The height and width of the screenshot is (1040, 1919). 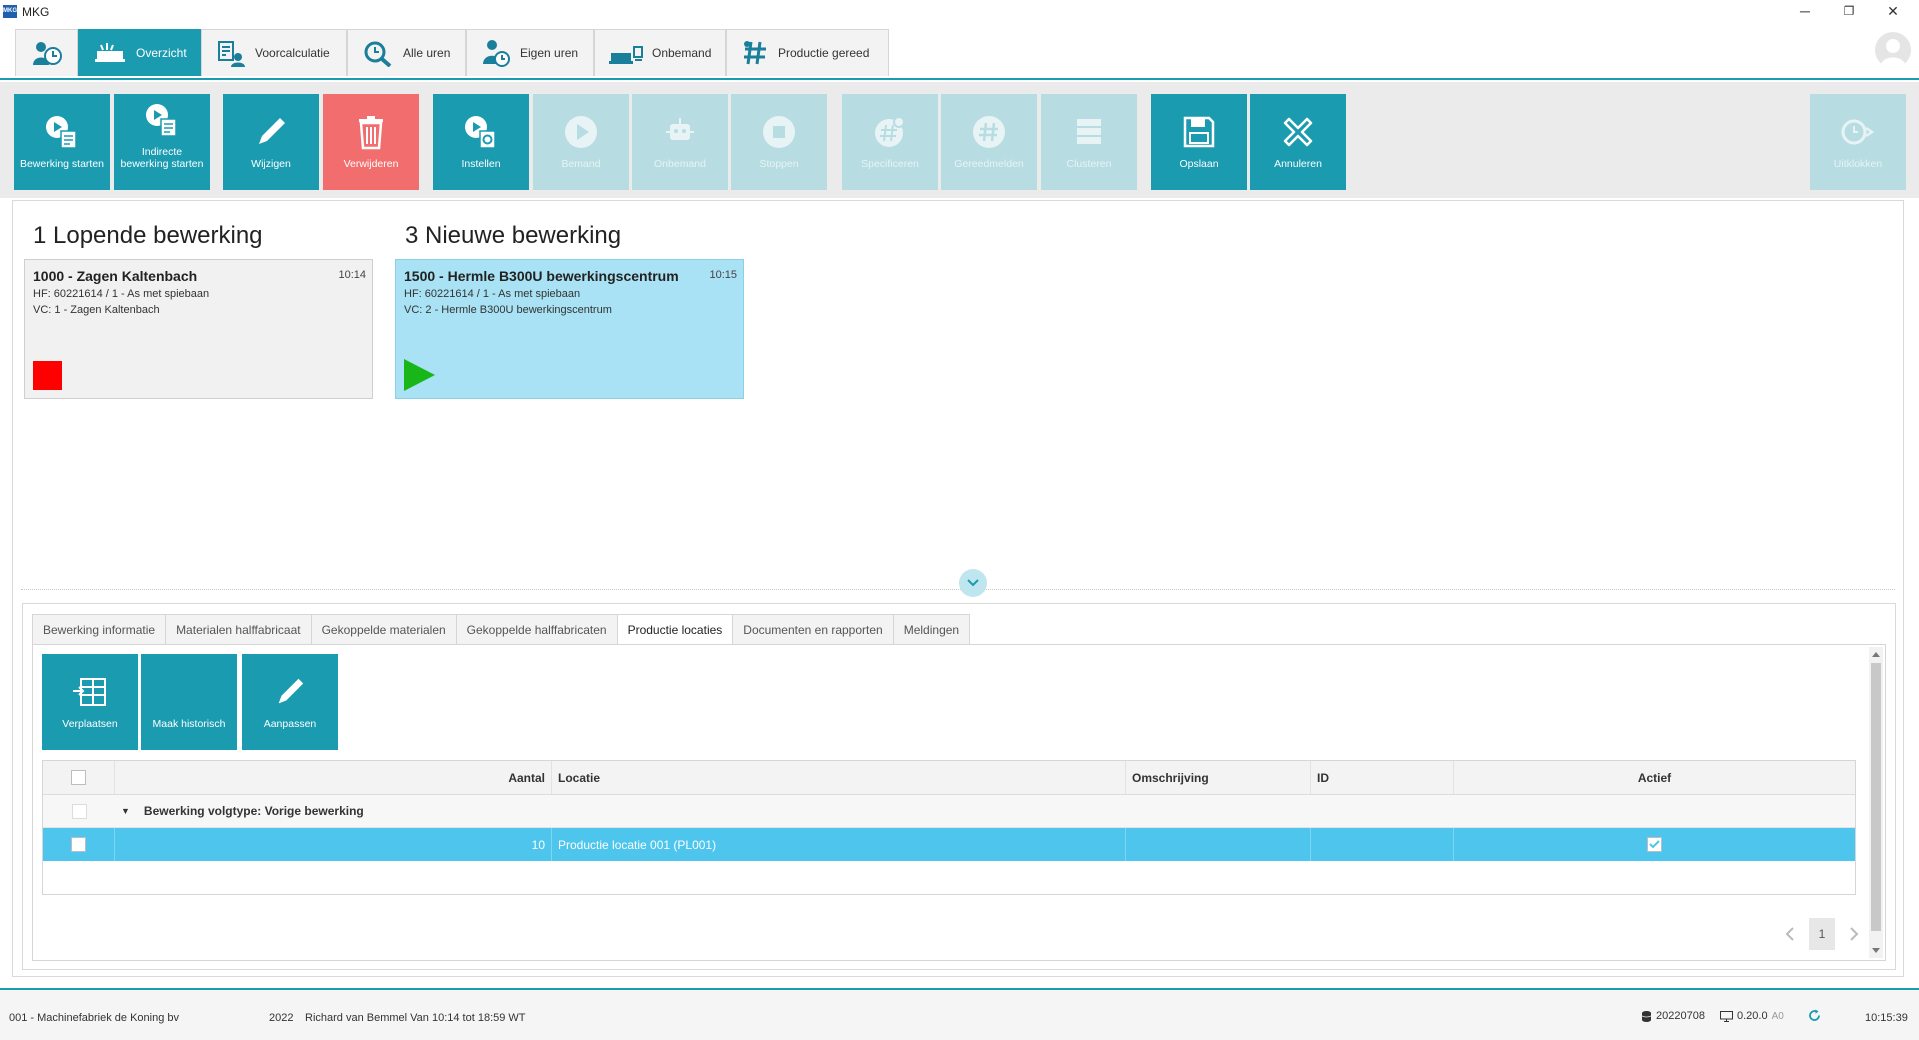 What do you see at coordinates (274, 52) in the screenshot?
I see `tab-voorcalculatie: Voorcalculatie` at bounding box center [274, 52].